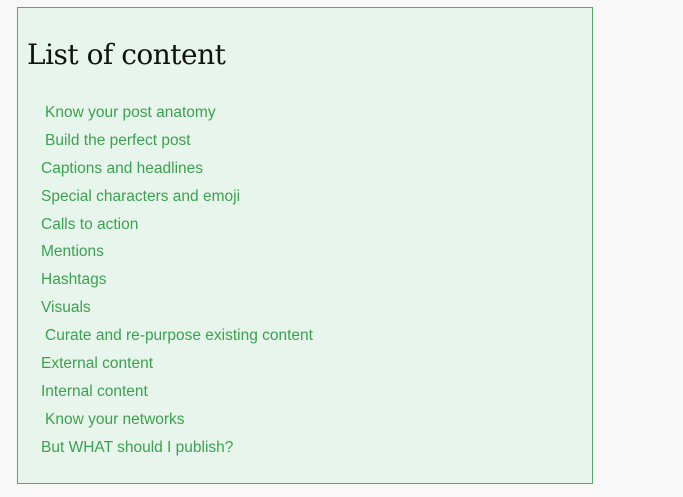 The image size is (683, 497). Describe the element at coordinates (165, 116) in the screenshot. I see `toc-link-post-anatomy: Know your post anatomy` at that location.